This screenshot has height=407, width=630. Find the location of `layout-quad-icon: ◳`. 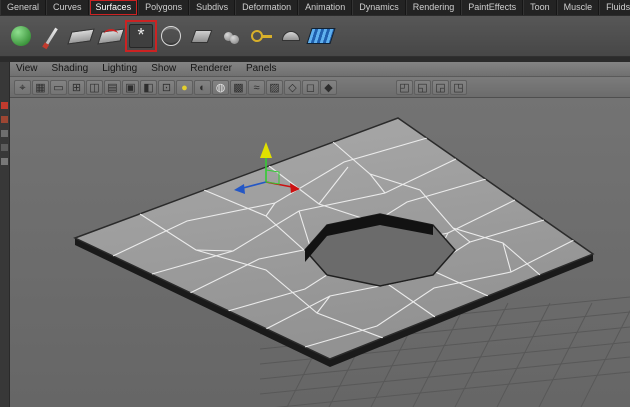

layout-quad-icon: ◳ is located at coordinates (458, 87).